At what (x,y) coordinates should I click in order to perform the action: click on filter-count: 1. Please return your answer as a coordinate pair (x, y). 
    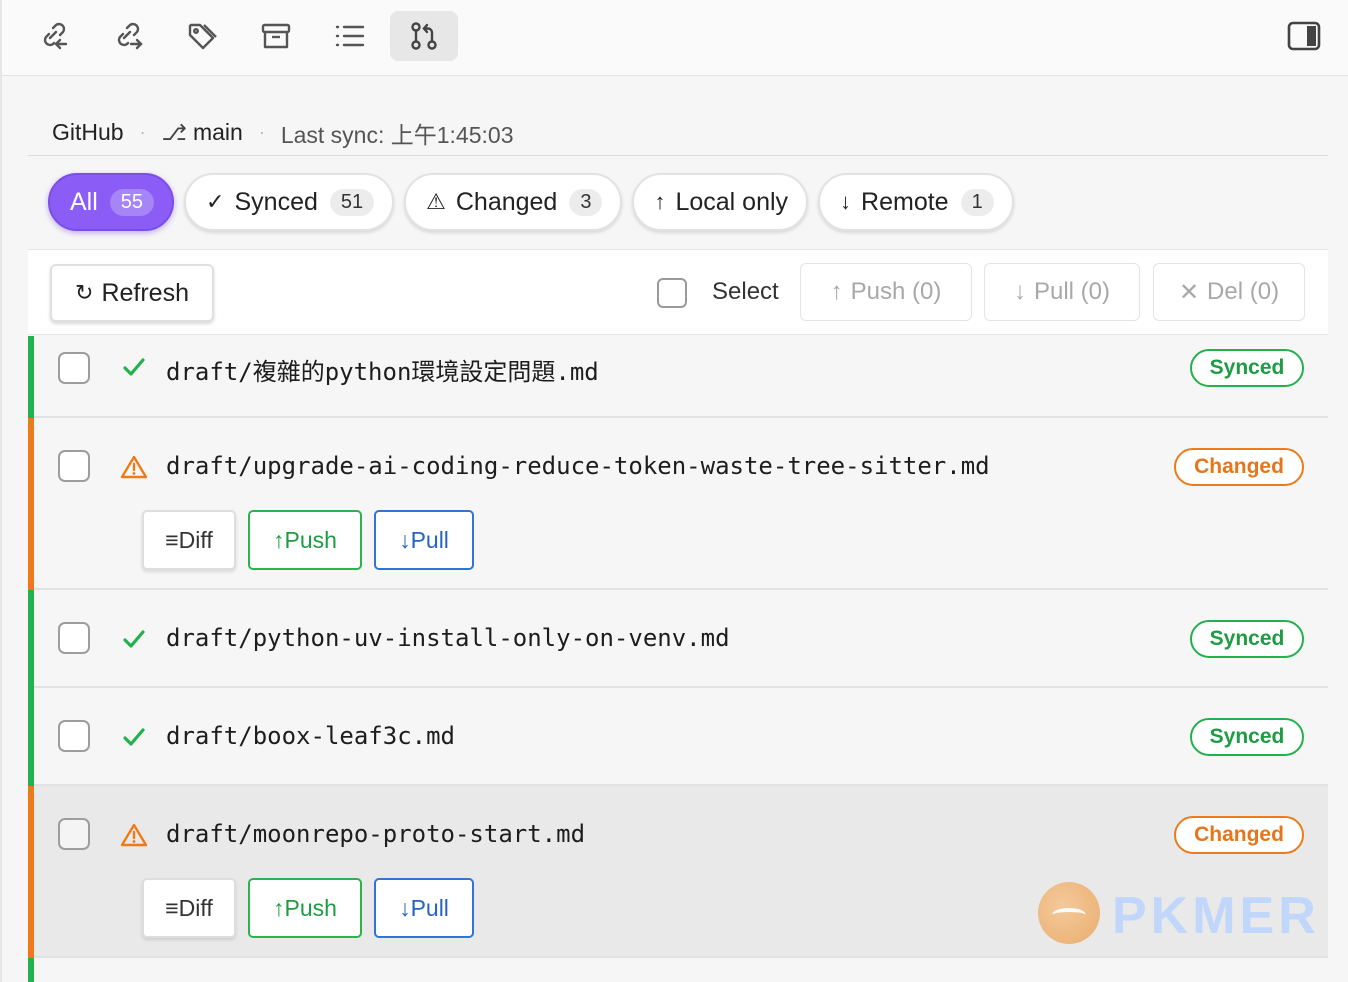
    Looking at the image, I should click on (977, 202).